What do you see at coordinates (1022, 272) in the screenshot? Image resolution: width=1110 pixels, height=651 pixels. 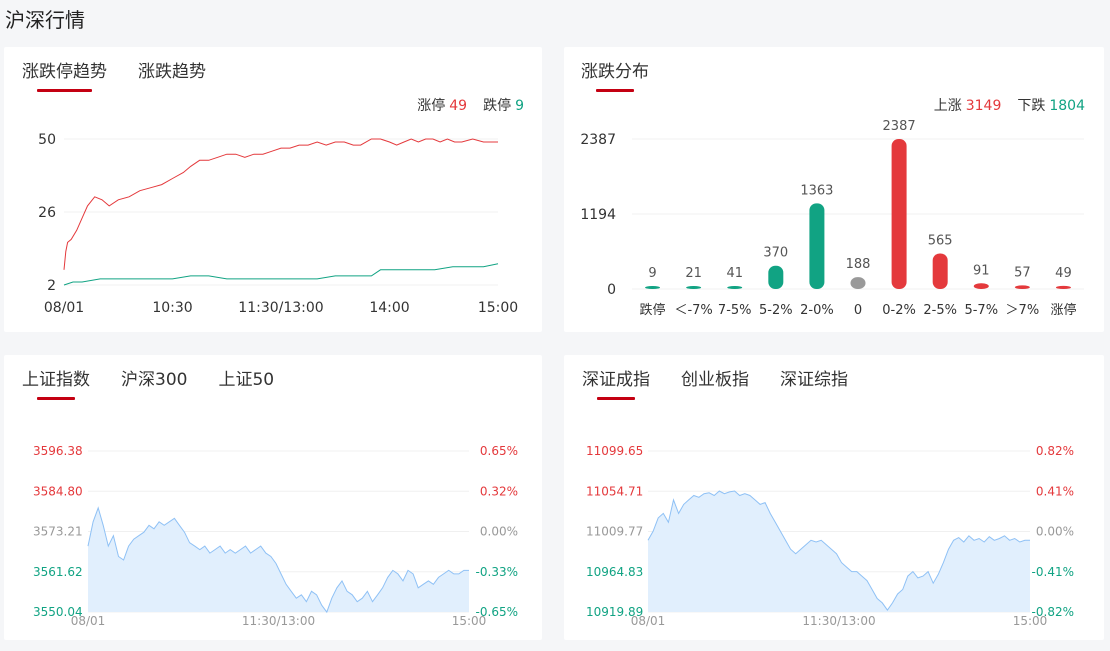 I see `bar-value-label: 57` at bounding box center [1022, 272].